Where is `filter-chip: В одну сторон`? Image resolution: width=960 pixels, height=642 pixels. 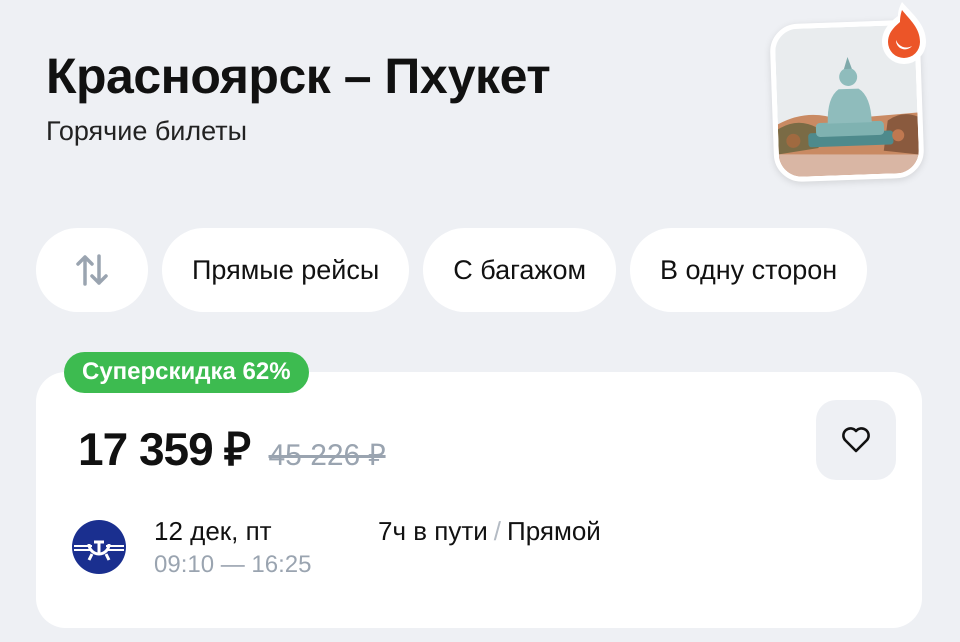
filter-chip: В одну сторон is located at coordinates (749, 270).